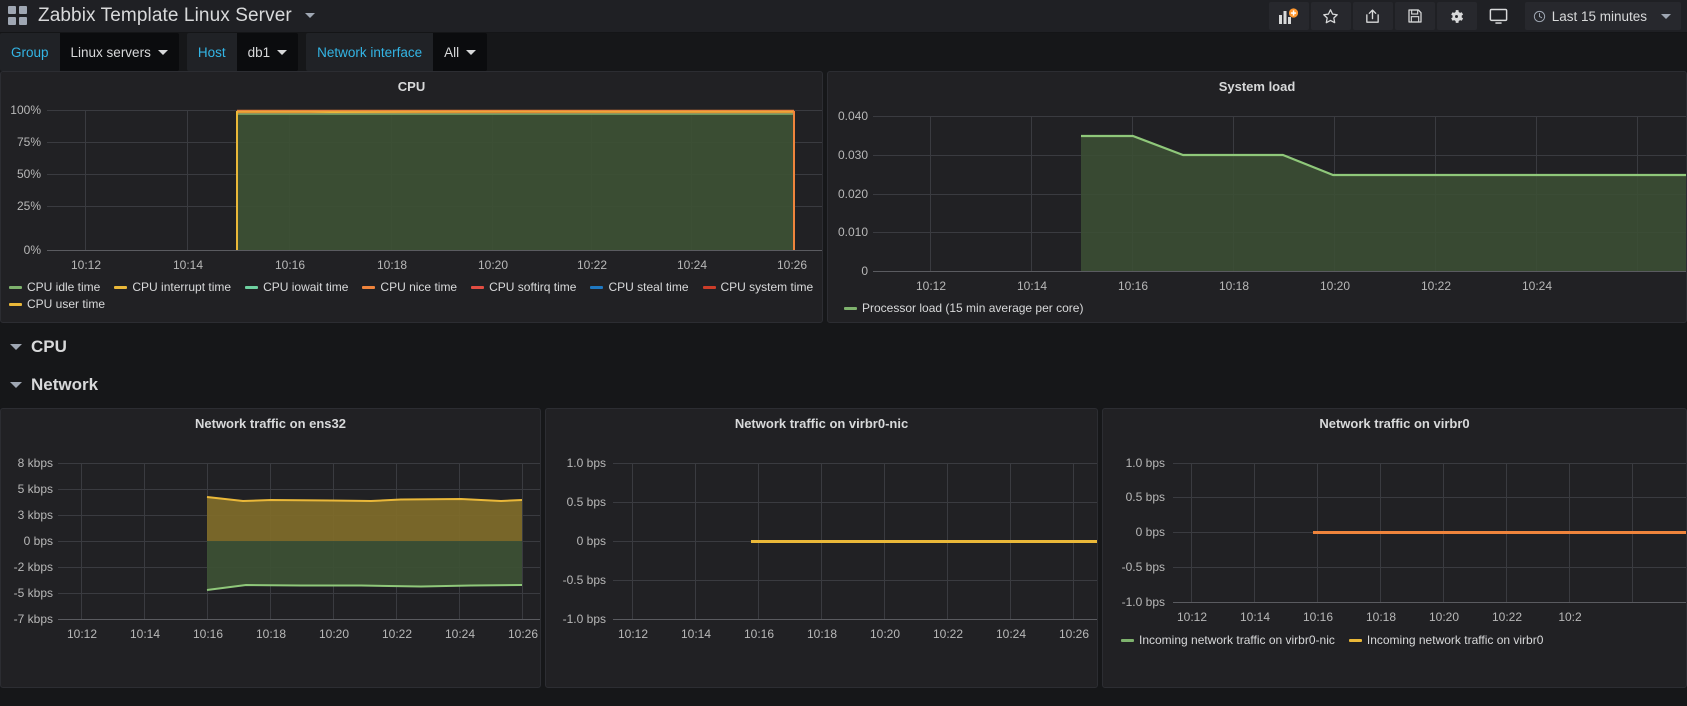 Image resolution: width=1687 pixels, height=706 pixels. What do you see at coordinates (586, 463) in the screenshot?
I see `y-tick-virbr0nic-1: 1.0 bps` at bounding box center [586, 463].